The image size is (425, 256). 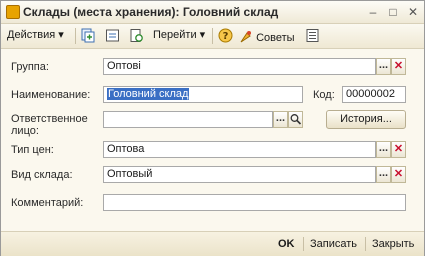 I want to click on code-field: 00000002, so click(x=374, y=94).